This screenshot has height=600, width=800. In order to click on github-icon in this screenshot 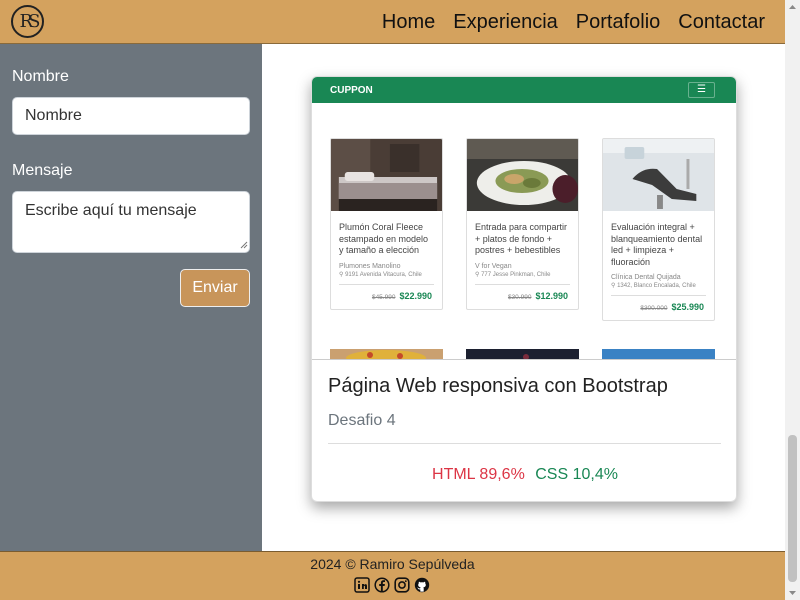, I will do `click(422, 585)`.